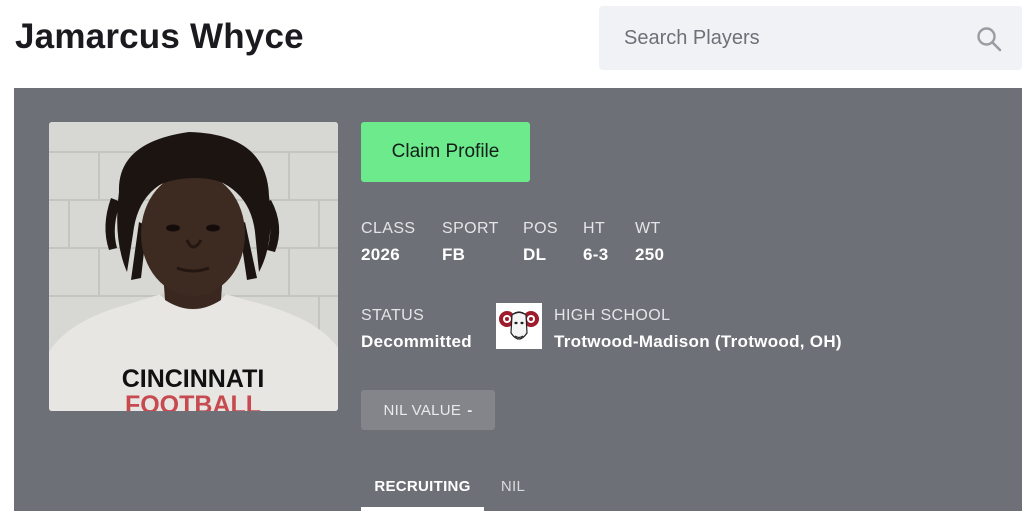 The width and height of the screenshot is (1024, 511). I want to click on status-label: STATUS, so click(393, 315).